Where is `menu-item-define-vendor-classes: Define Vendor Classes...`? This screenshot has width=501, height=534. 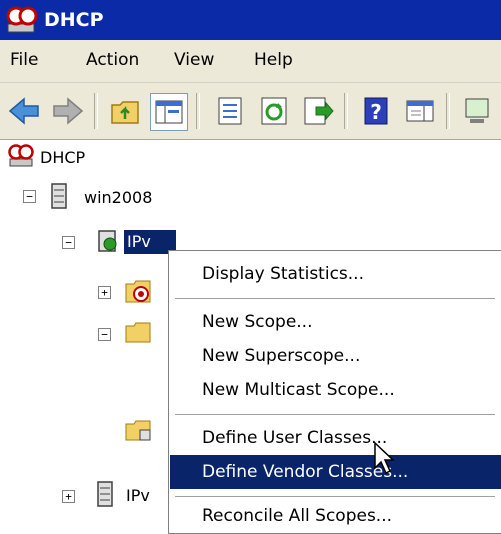
menu-item-define-vendor-classes: Define Vendor Classes... is located at coordinates (335, 472).